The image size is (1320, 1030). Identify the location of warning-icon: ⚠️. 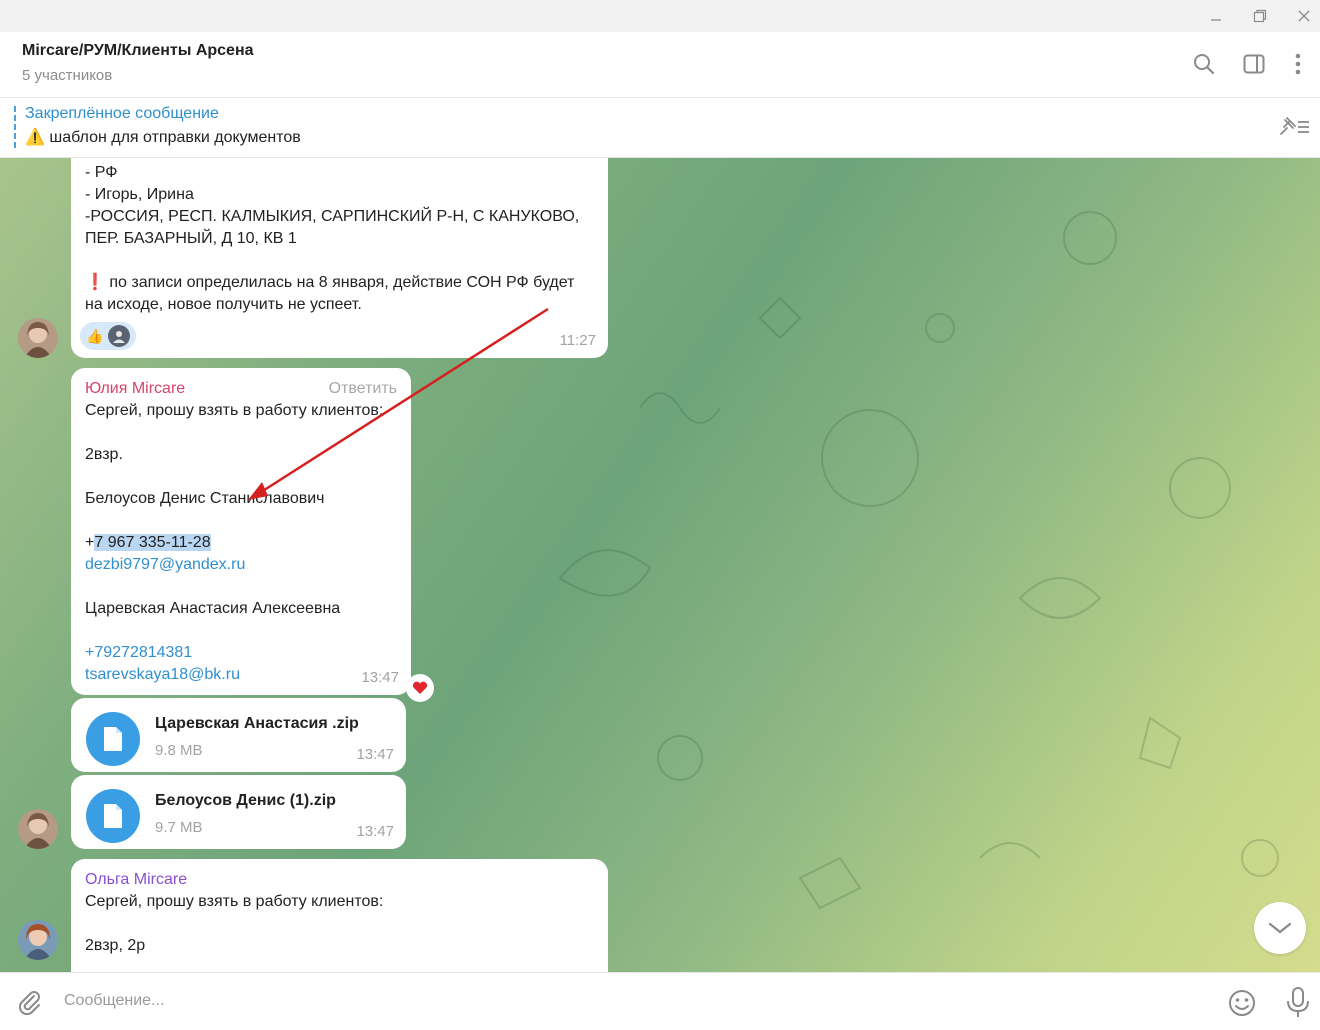
(35, 137).